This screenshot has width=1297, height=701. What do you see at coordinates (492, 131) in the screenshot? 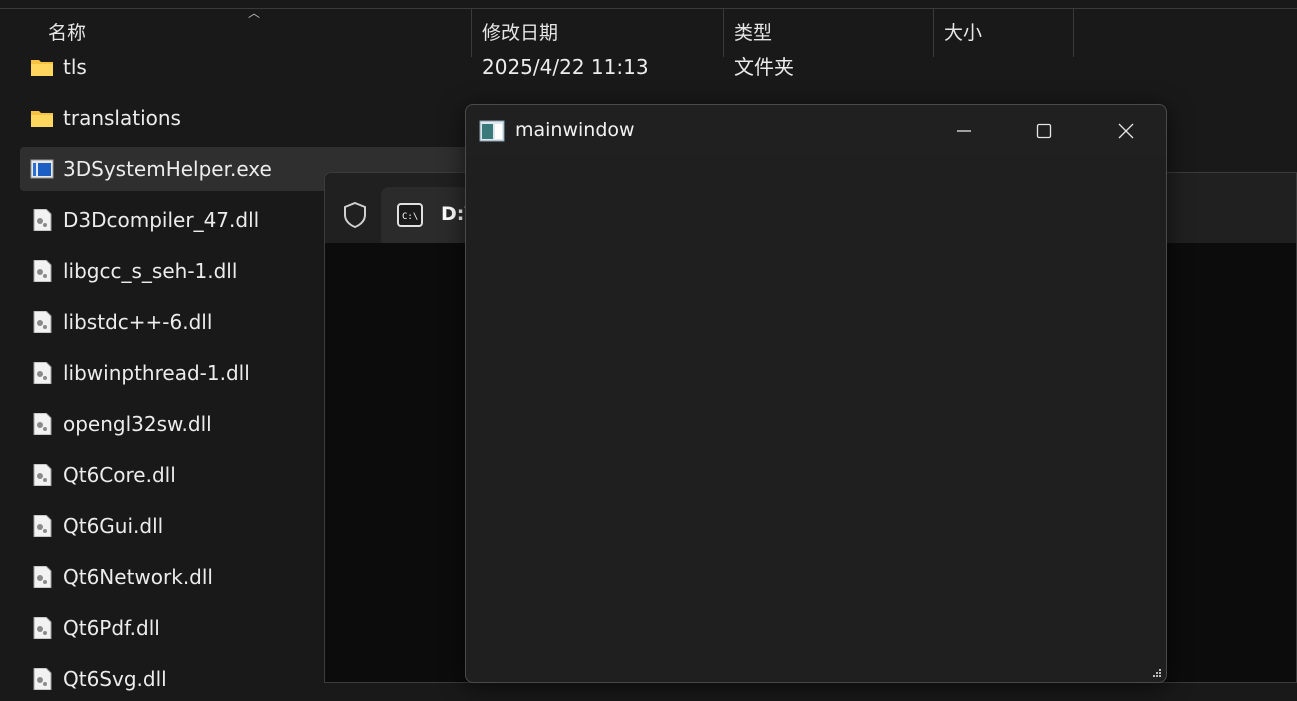
I see `app-window-icon` at bounding box center [492, 131].